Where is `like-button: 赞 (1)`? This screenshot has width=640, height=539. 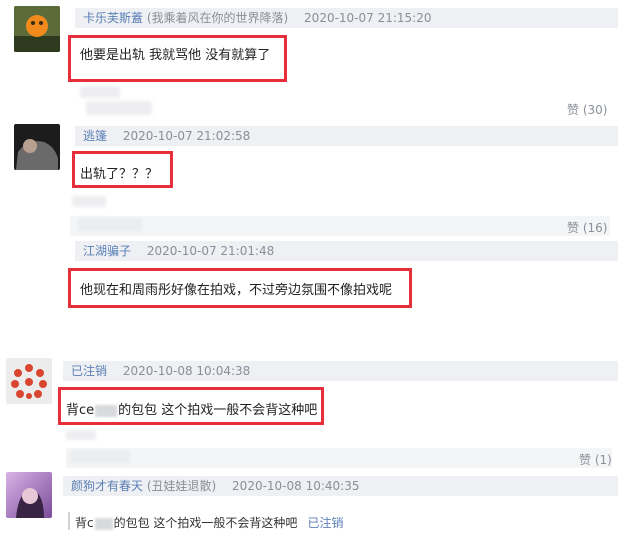
like-button: 赞 (1) is located at coordinates (595, 459).